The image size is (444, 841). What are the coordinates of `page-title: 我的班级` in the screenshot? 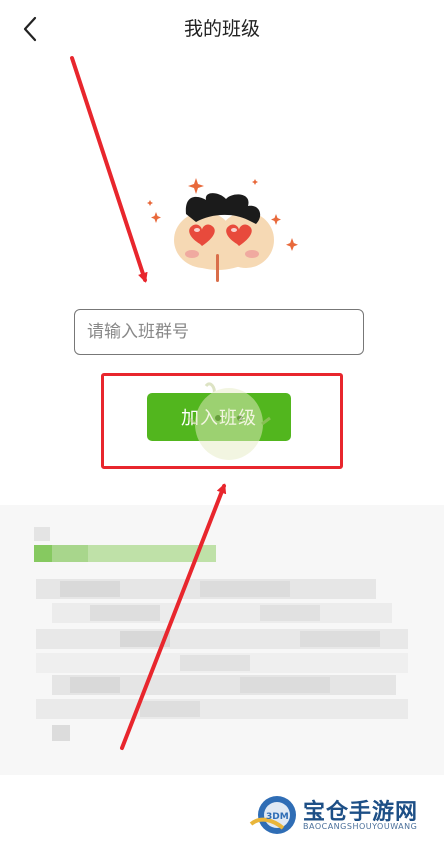 It's located at (221, 29).